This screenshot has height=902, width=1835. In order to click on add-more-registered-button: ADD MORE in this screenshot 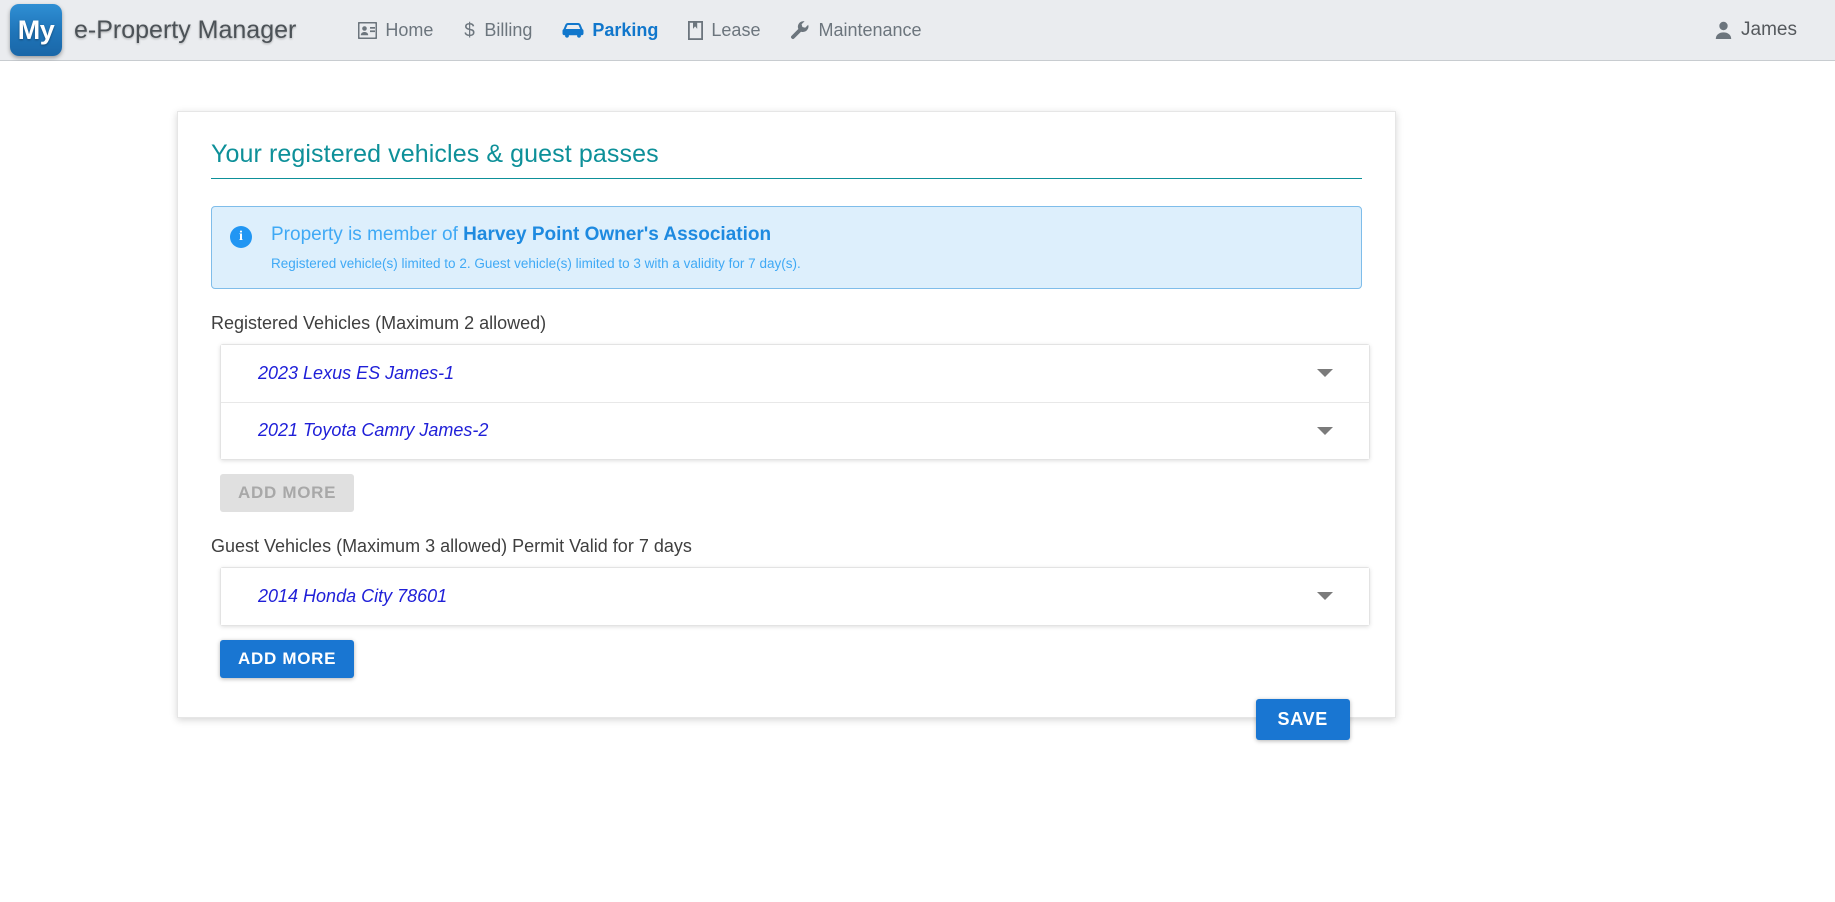, I will do `click(287, 492)`.